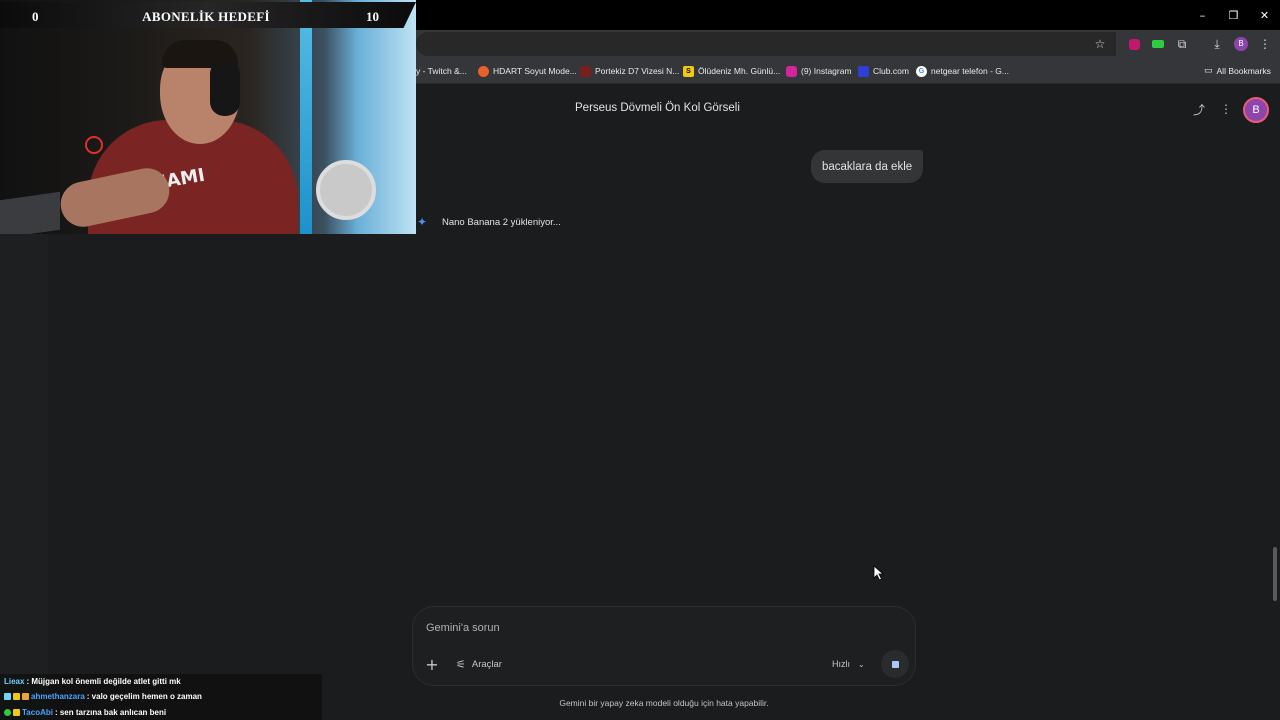  I want to click on bookmark-item: Club.com, so click(883, 71).